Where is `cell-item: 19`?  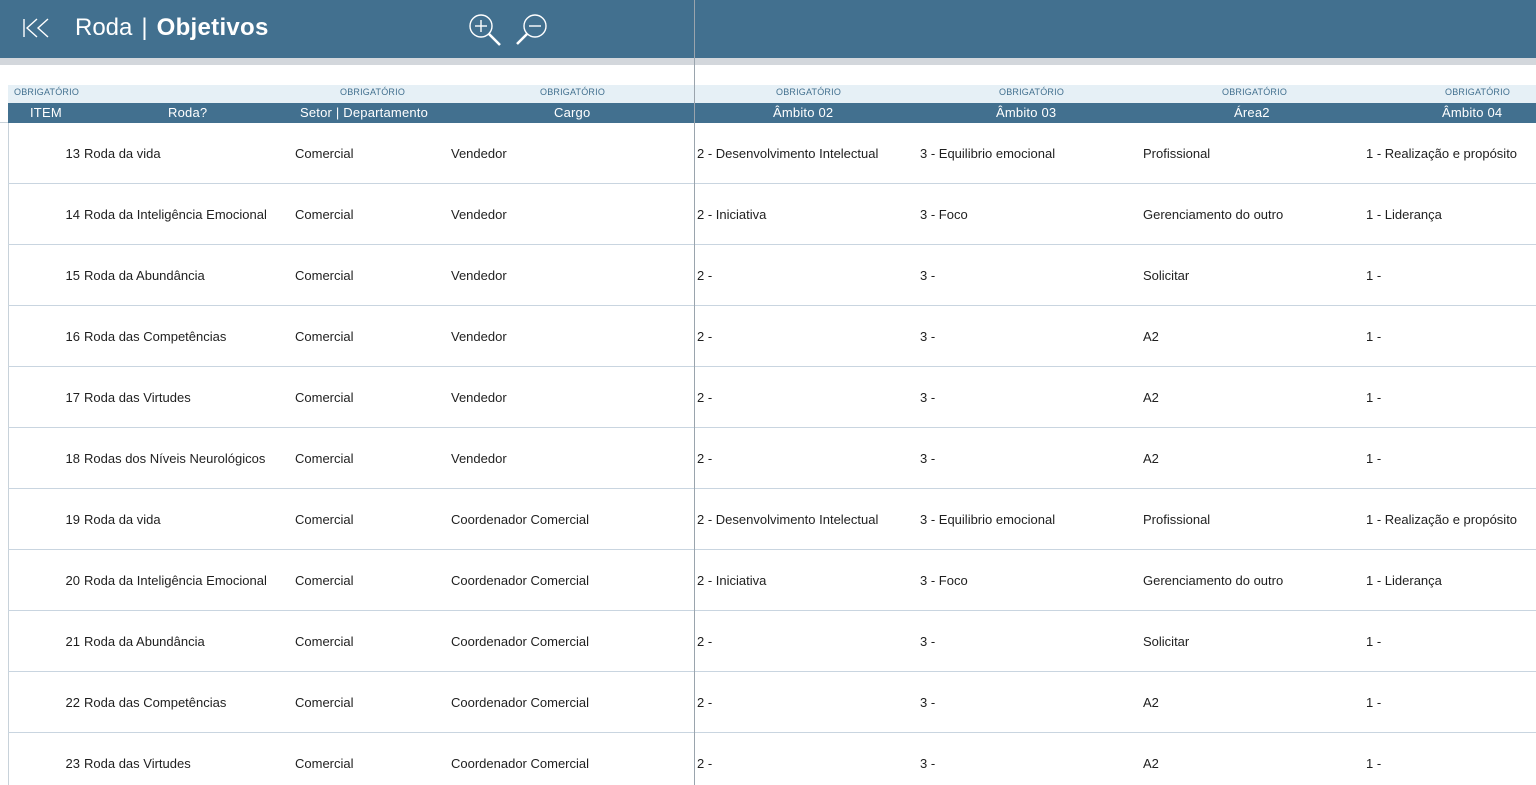
cell-item: 19 is located at coordinates (72, 519).